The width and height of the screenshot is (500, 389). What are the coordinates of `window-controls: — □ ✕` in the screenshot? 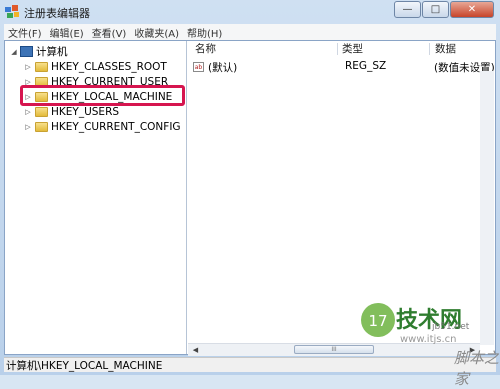 It's located at (443, 10).